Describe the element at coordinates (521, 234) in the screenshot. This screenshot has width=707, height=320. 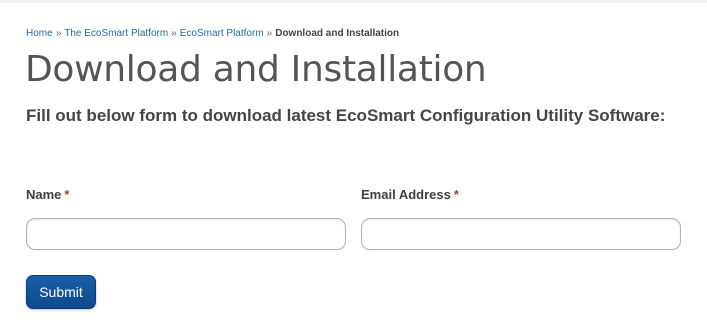
I see `email-input` at that location.